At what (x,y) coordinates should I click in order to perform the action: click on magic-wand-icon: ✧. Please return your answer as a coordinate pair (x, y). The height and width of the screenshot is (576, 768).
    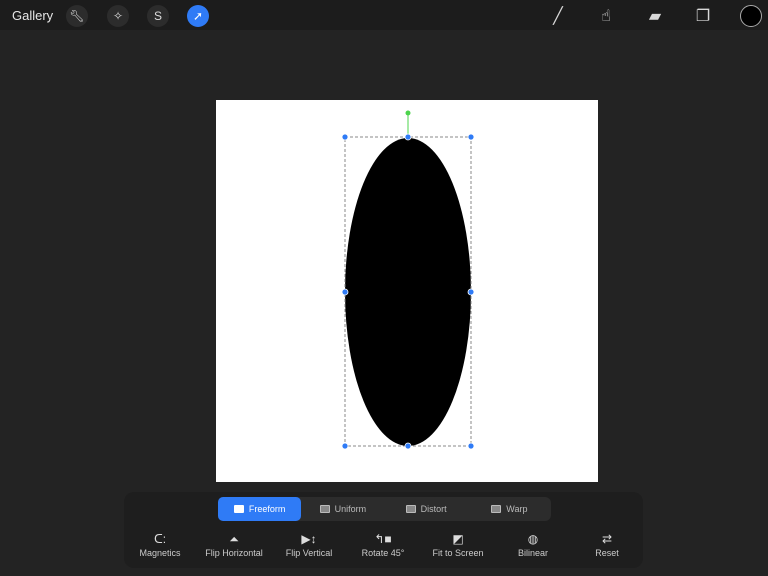
    Looking at the image, I should click on (118, 16).